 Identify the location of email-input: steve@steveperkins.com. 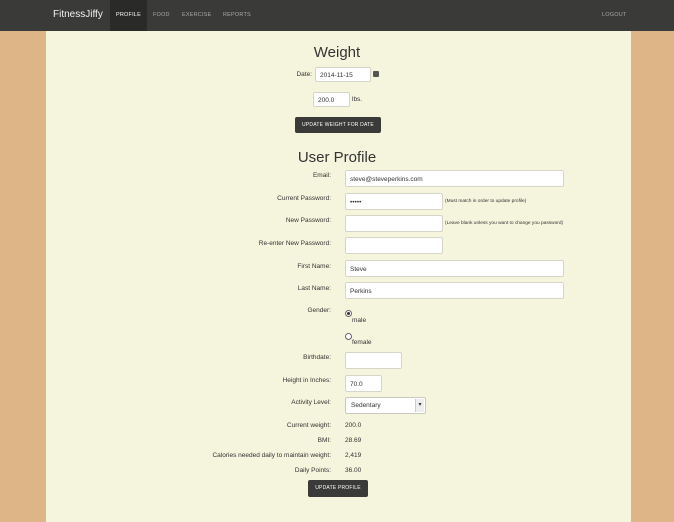
(454, 178).